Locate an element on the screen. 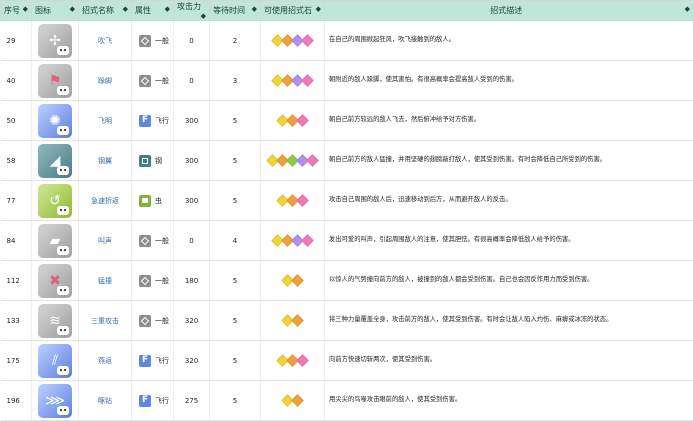 This screenshot has width=693, height=421. move-glyph: ⫽ is located at coordinates (55, 361).